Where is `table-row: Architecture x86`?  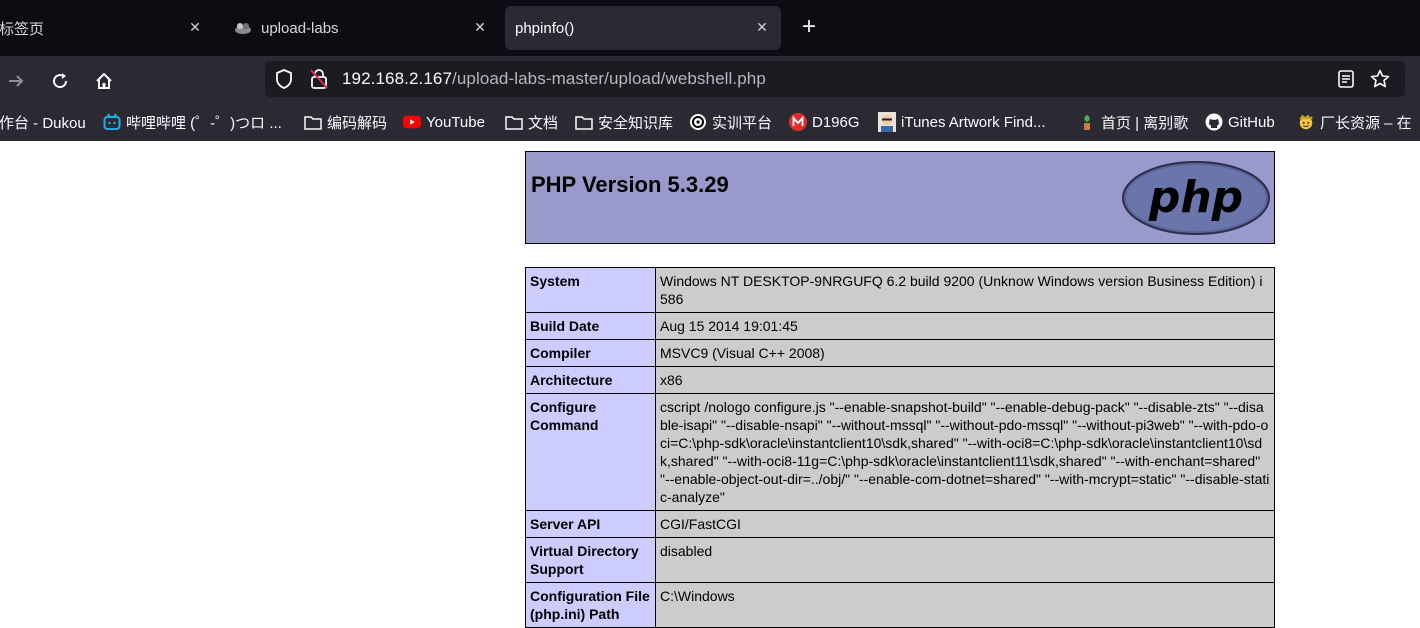 table-row: Architecture x86 is located at coordinates (900, 380).